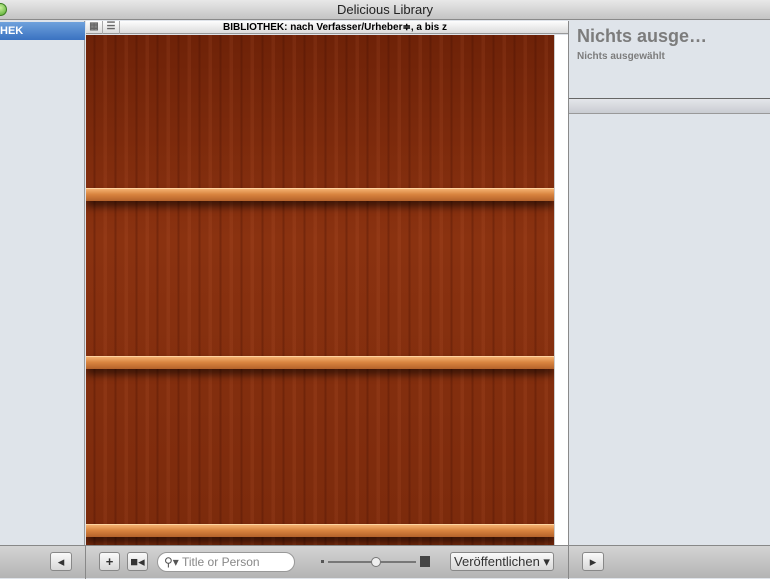 This screenshot has height=579, width=770. I want to click on play-right-icon: ▸, so click(593, 561).